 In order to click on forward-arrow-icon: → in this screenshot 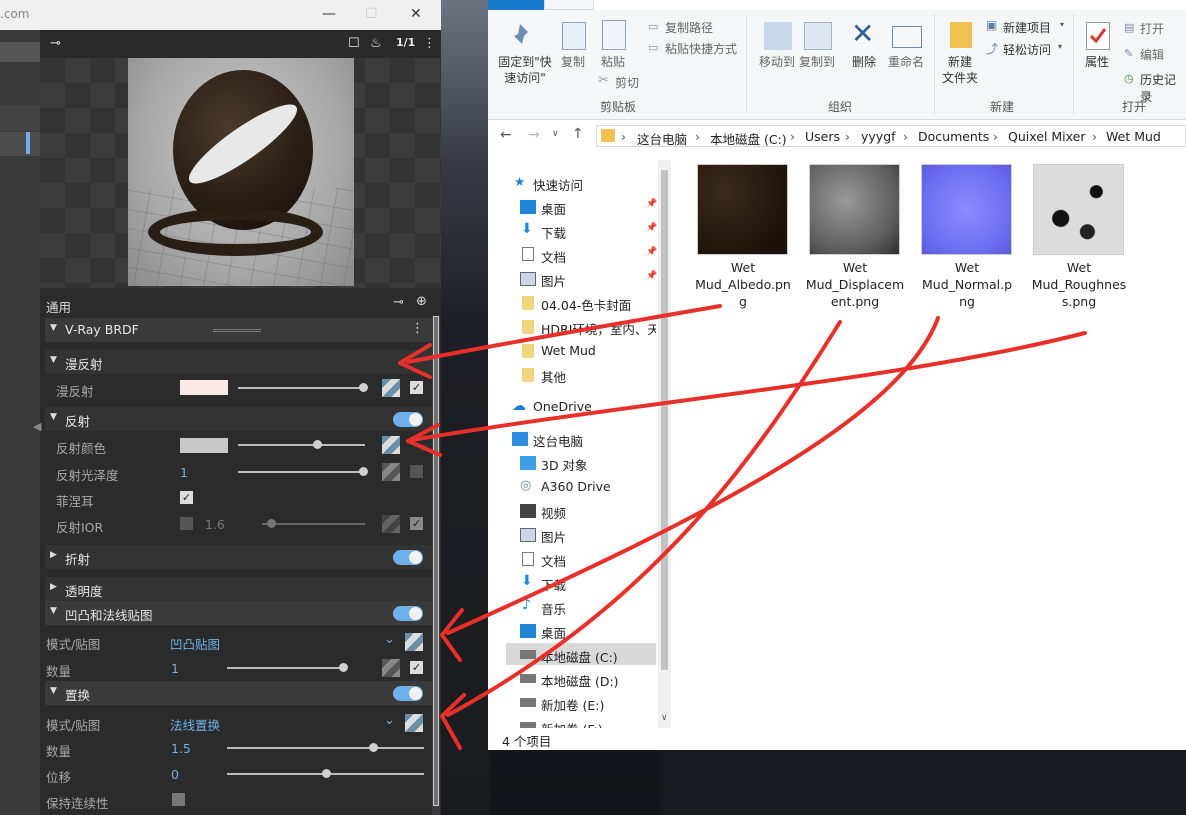, I will do `click(534, 135)`.